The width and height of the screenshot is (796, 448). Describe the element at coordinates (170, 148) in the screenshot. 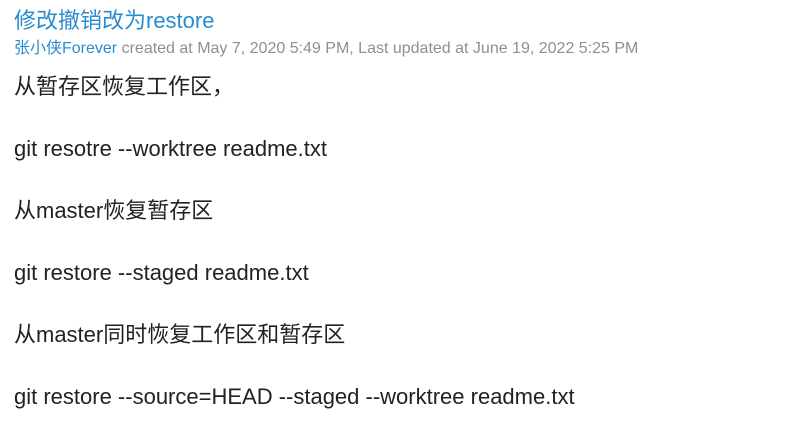

I see `body-line-2: git resotre --worktree readme.txt` at that location.